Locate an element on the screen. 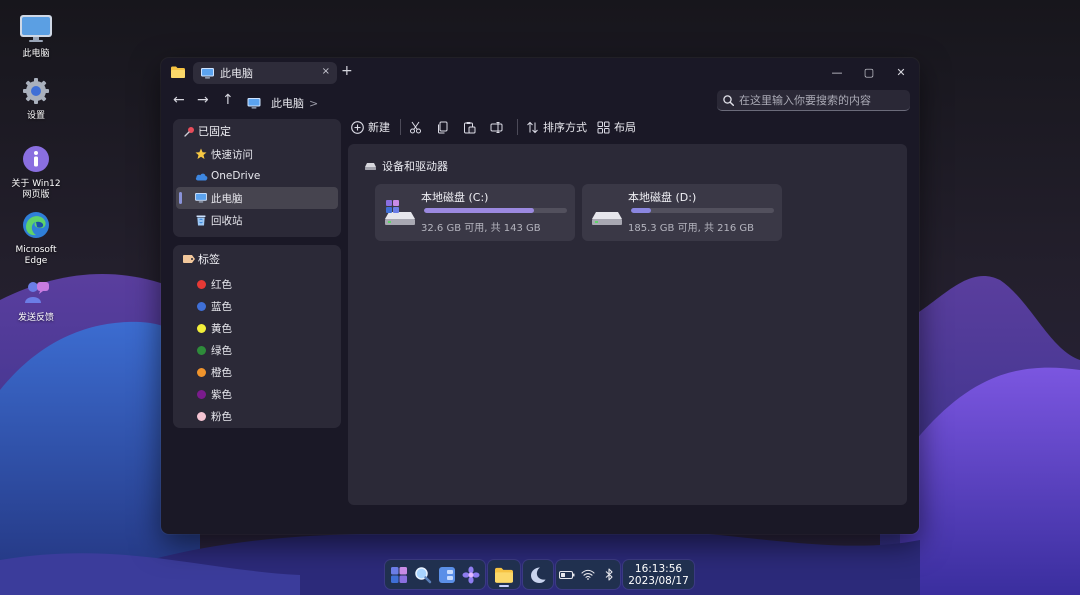 The height and width of the screenshot is (595, 1080). desktop-icon-this-pc: 此电脑 is located at coordinates (36, 36).